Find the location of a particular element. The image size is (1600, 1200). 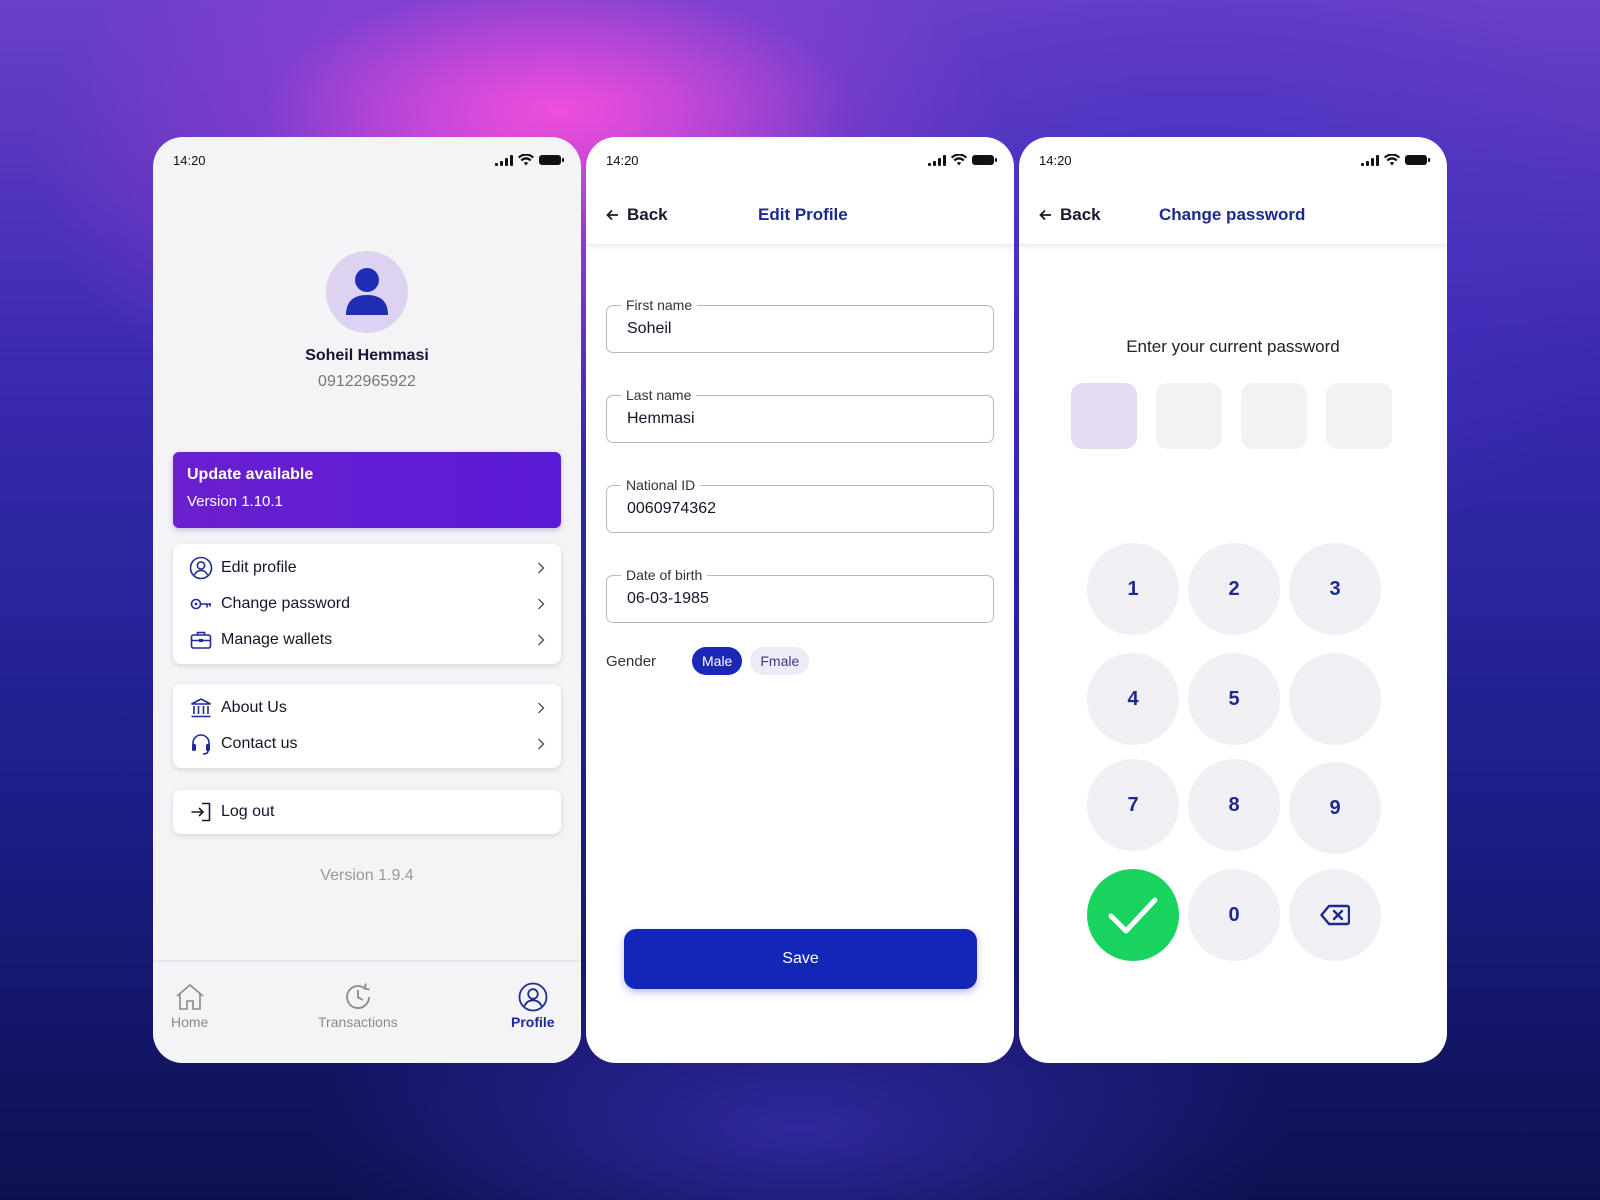

menu-item-edit-profile: Edit profile is located at coordinates (367, 568).